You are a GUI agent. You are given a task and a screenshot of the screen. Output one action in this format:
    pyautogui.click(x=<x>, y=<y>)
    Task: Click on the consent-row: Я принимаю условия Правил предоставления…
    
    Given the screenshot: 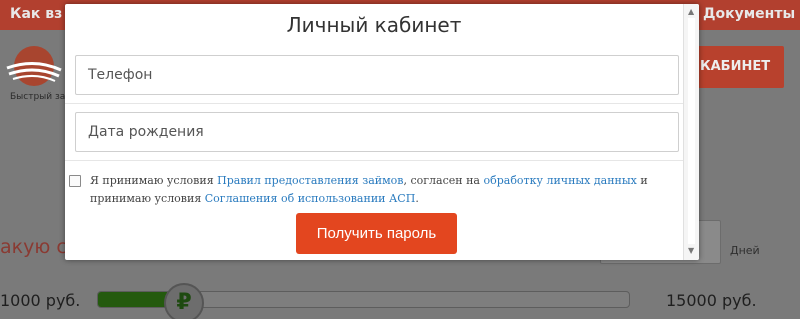 What is the action you would take?
    pyautogui.click(x=369, y=190)
    